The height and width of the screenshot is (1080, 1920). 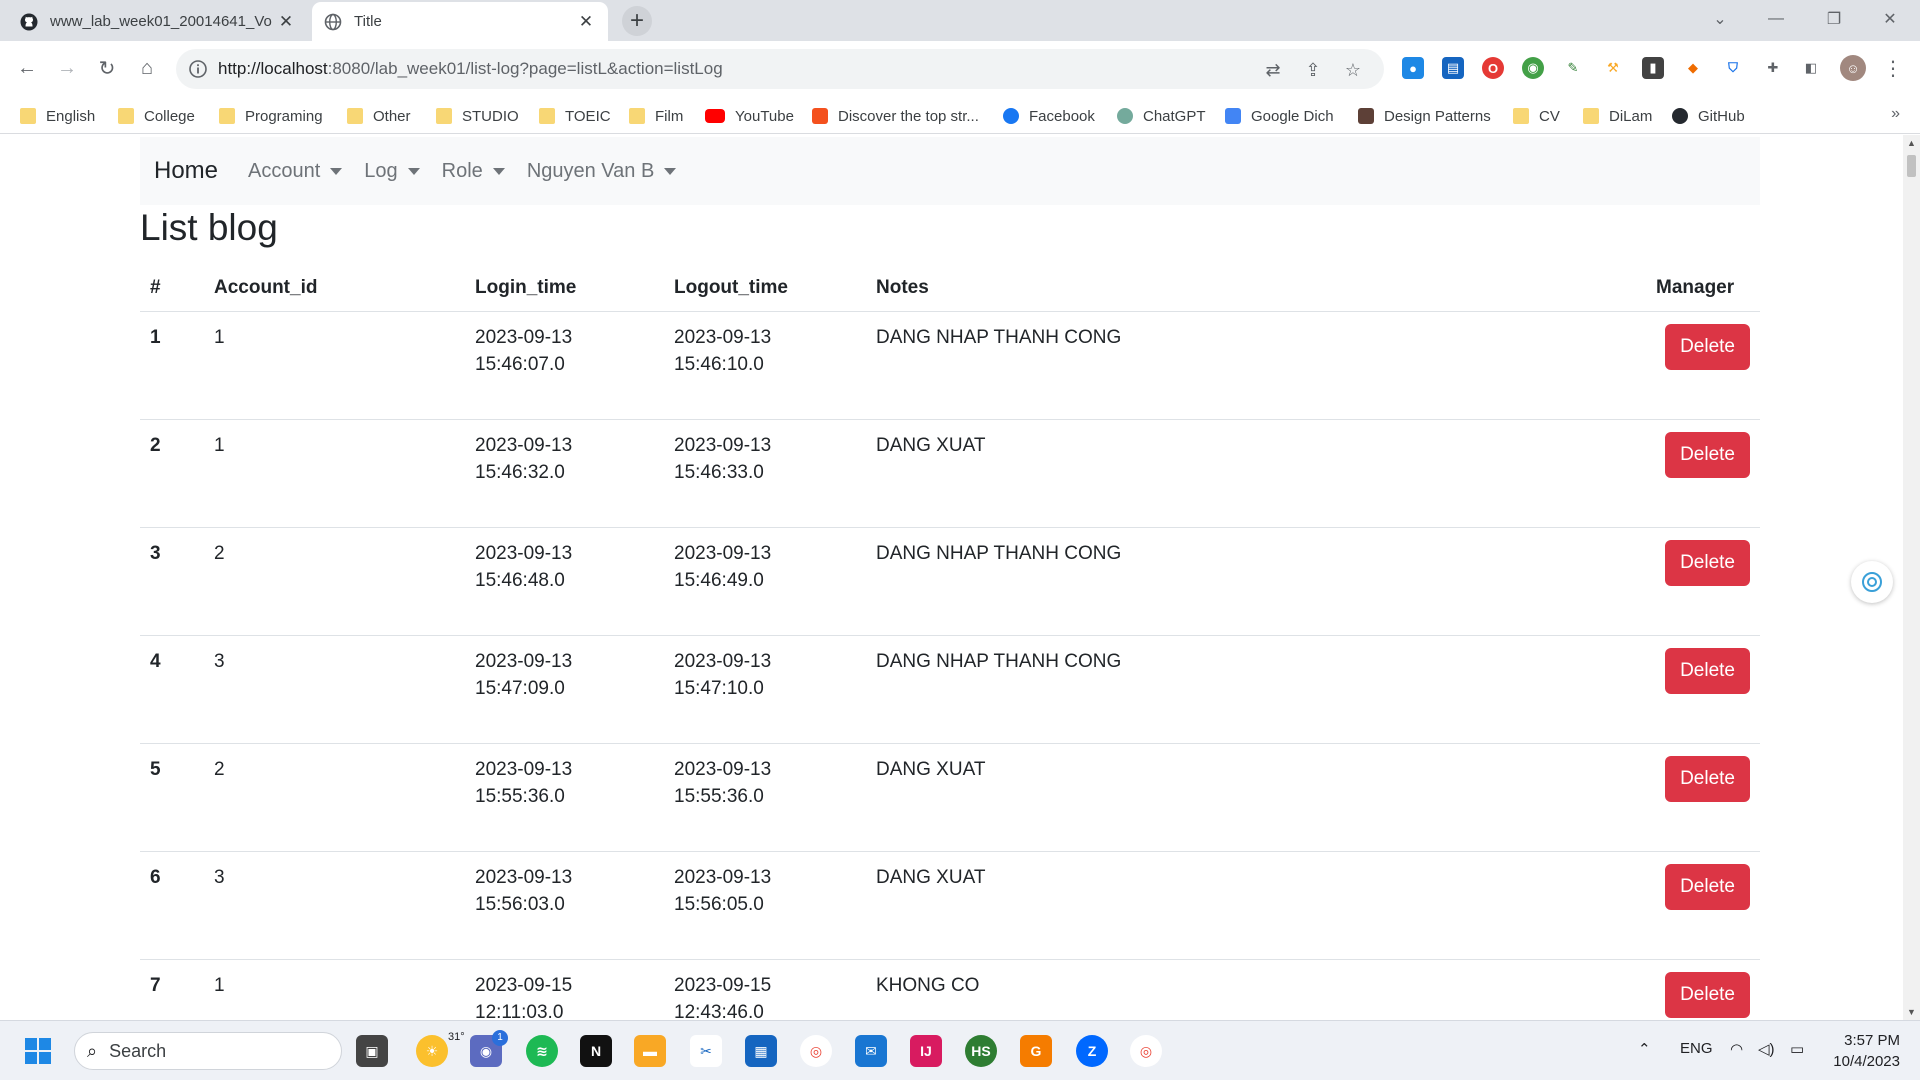 I want to click on bookmark-english: English, so click(x=57, y=116).